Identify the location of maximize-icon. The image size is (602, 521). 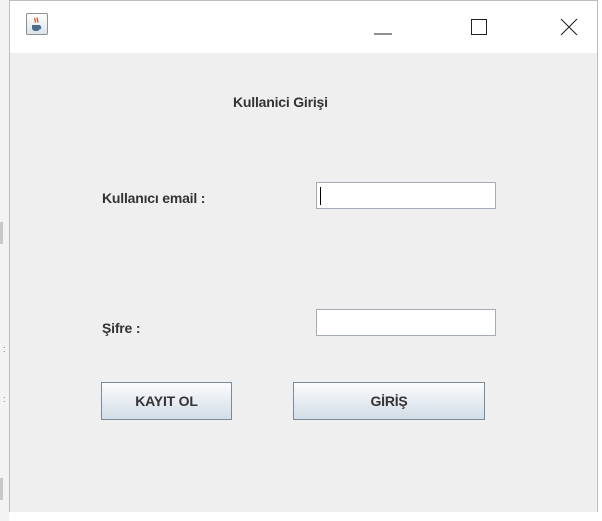
(479, 27).